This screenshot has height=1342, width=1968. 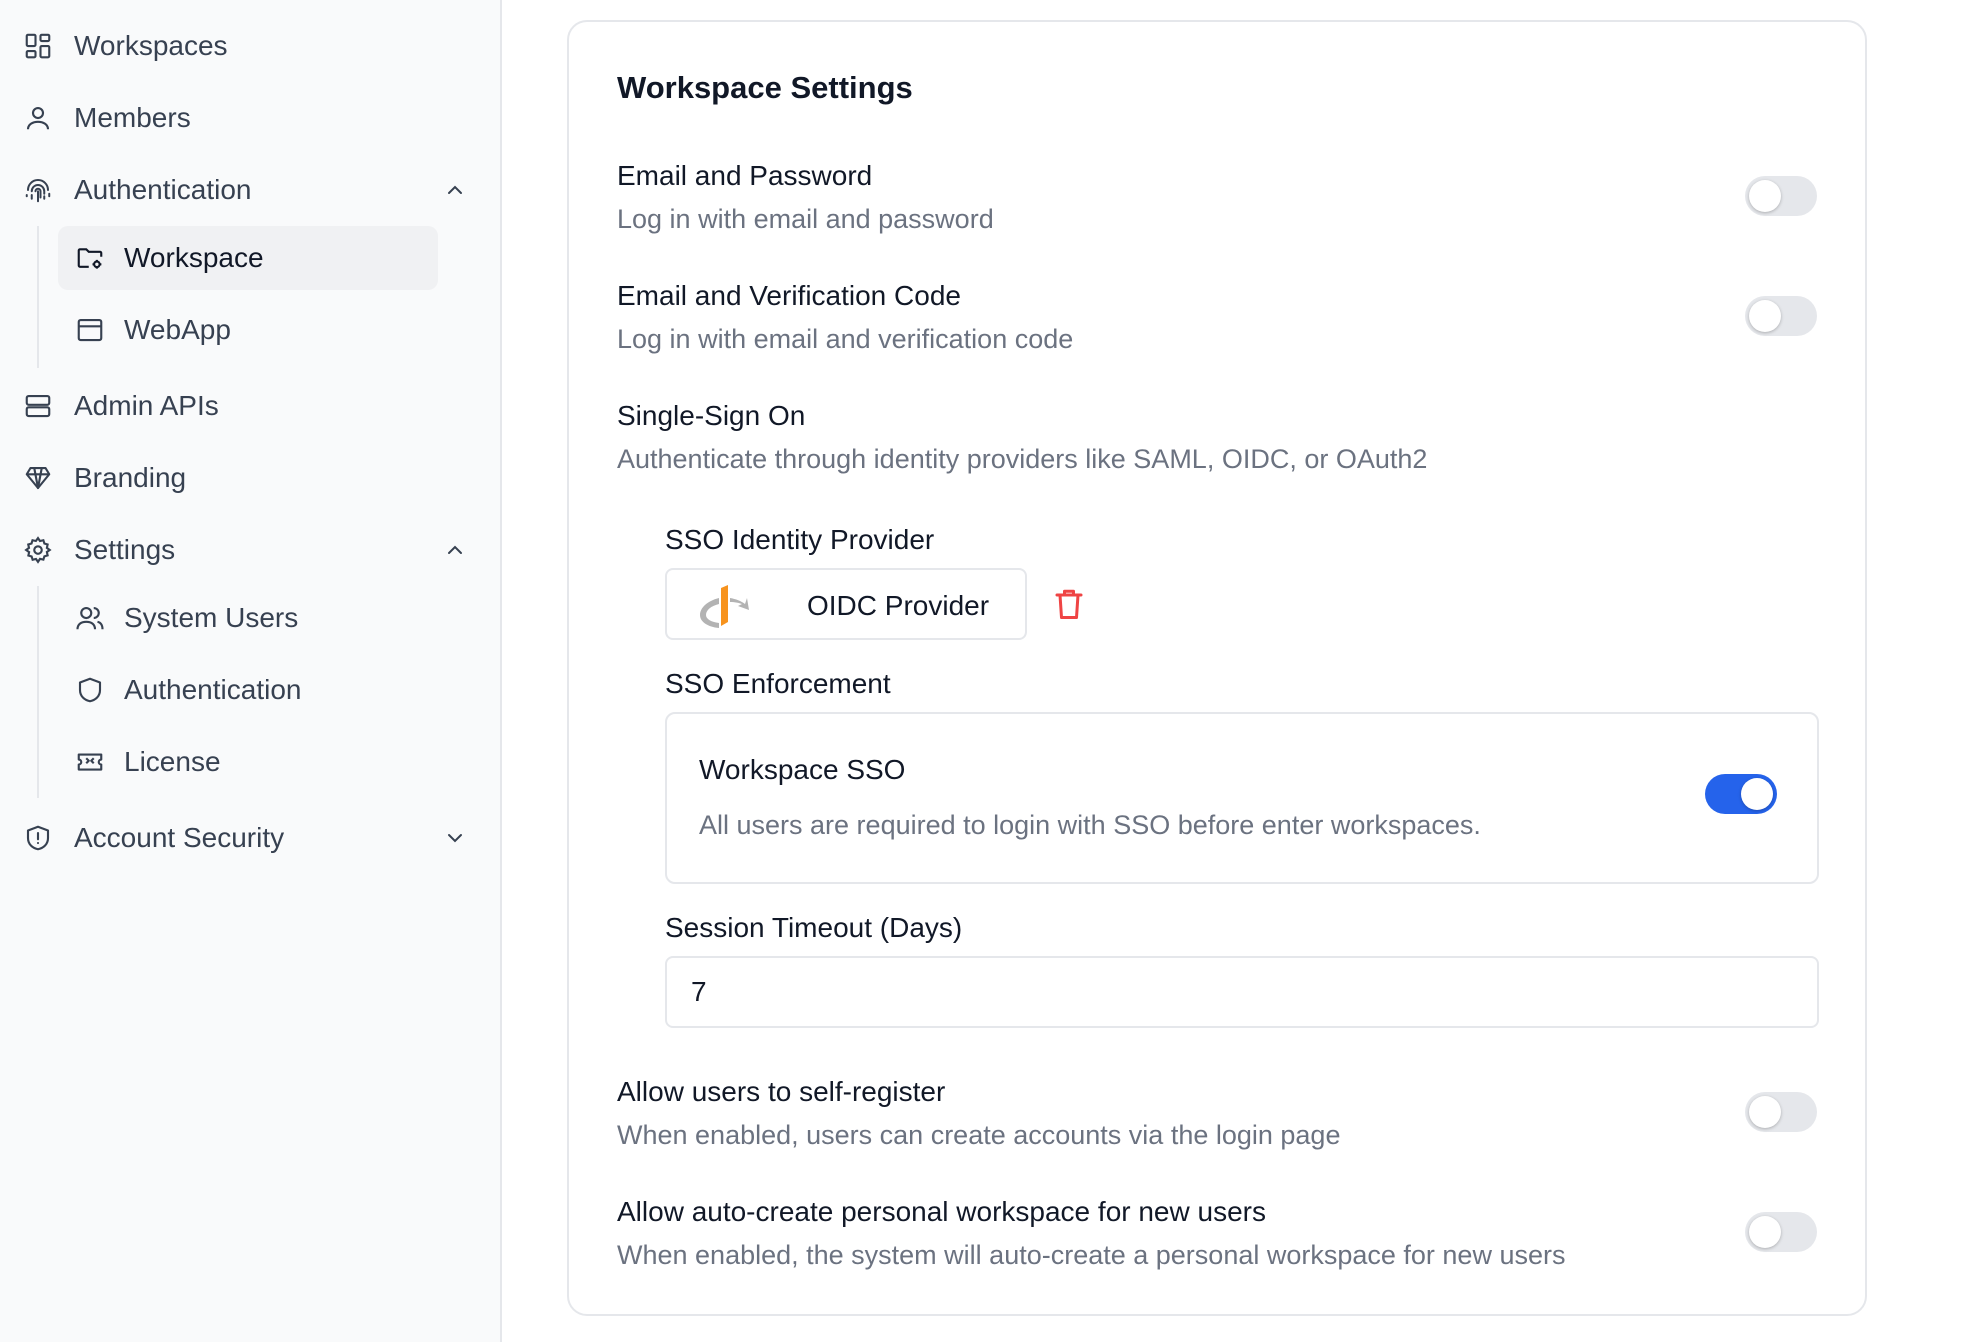 I want to click on sidebar-subitem-label: Authentication, so click(x=213, y=689).